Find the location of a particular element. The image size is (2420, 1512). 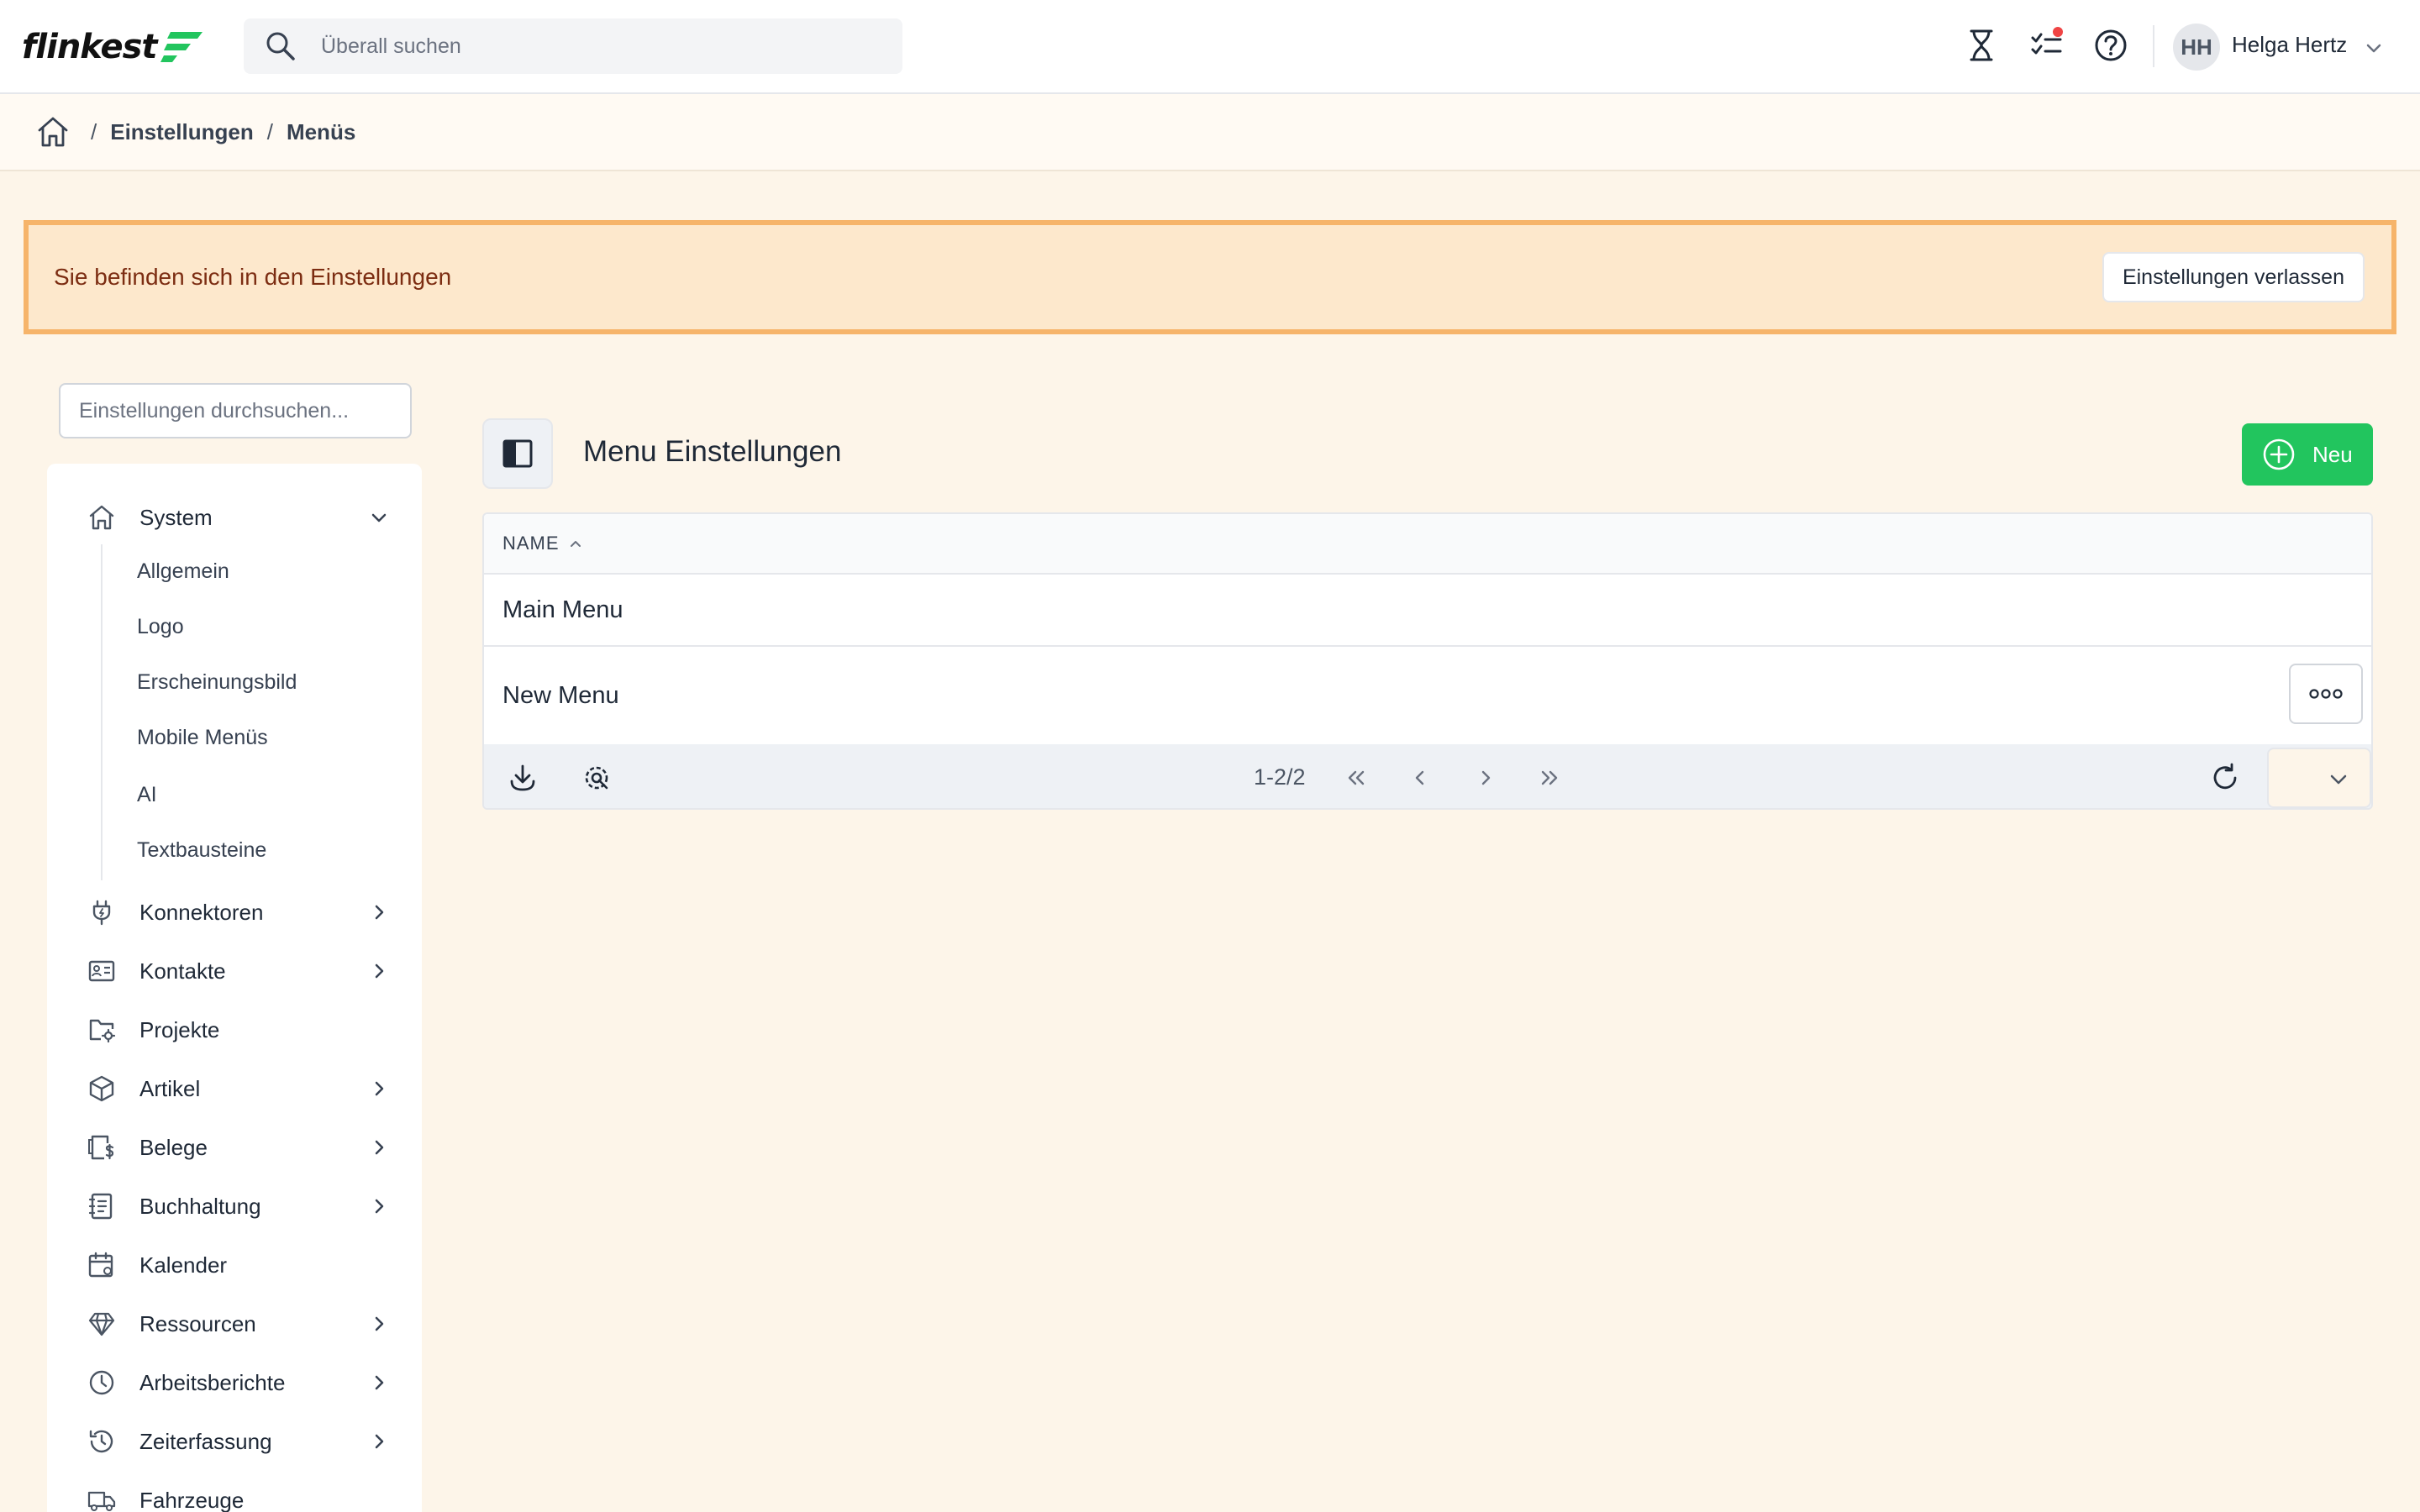

sidebar-item-calendar: Kalender is located at coordinates (239, 1265).